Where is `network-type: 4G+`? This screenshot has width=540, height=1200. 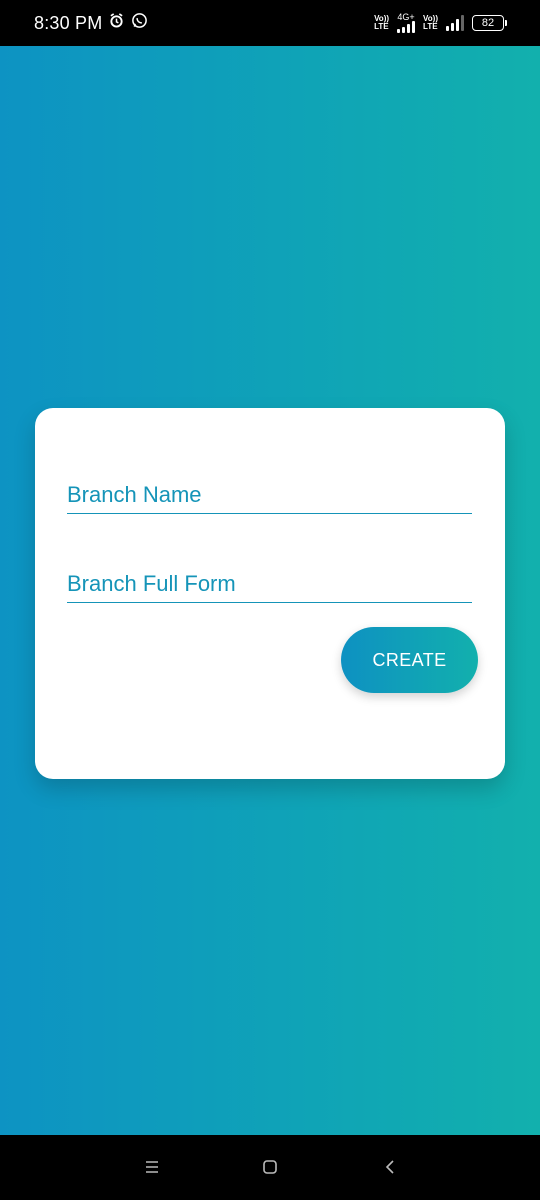 network-type: 4G+ is located at coordinates (406, 23).